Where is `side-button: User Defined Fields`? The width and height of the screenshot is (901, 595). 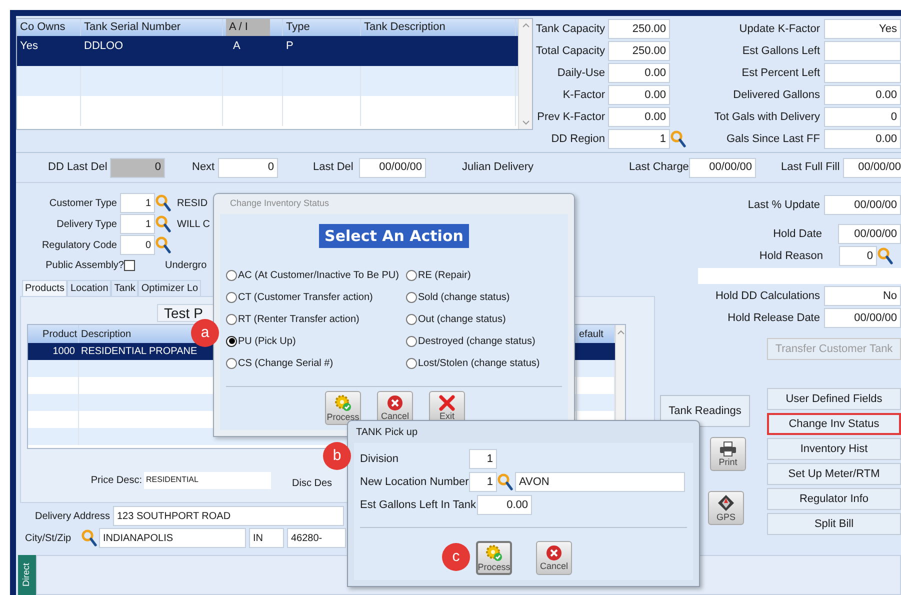
side-button: User Defined Fields is located at coordinates (834, 399).